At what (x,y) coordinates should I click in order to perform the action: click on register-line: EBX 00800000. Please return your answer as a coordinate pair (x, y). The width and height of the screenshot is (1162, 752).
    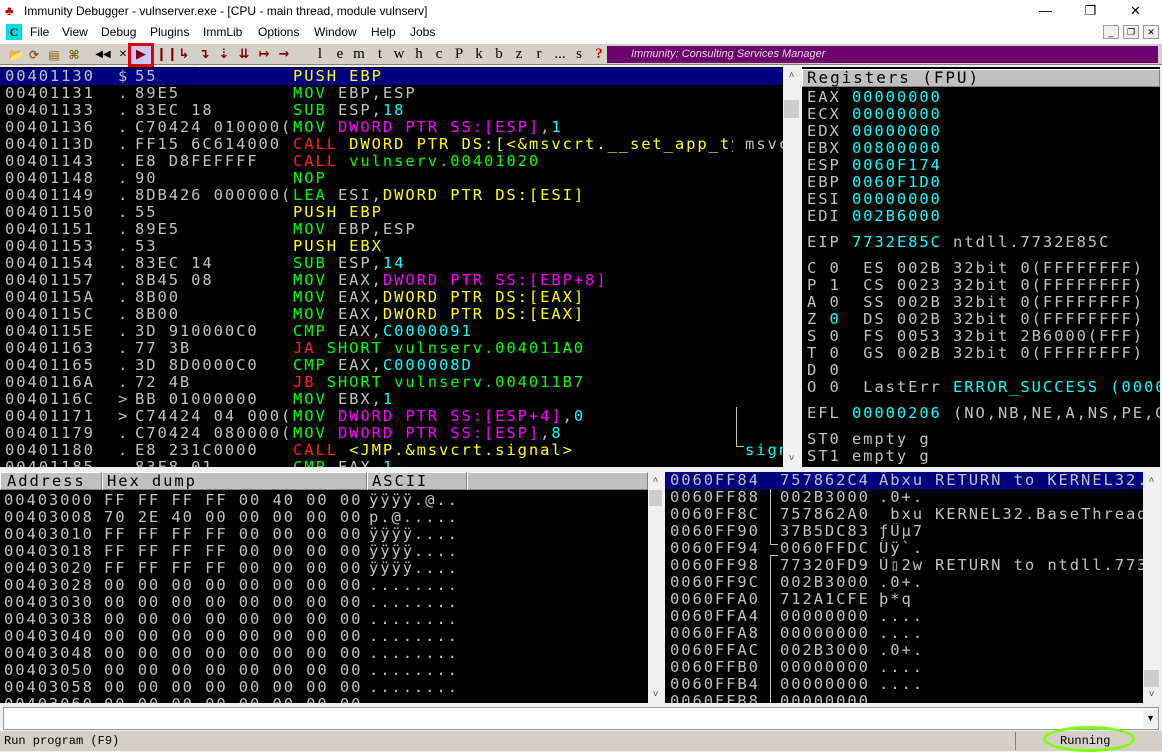
    Looking at the image, I should click on (983, 148).